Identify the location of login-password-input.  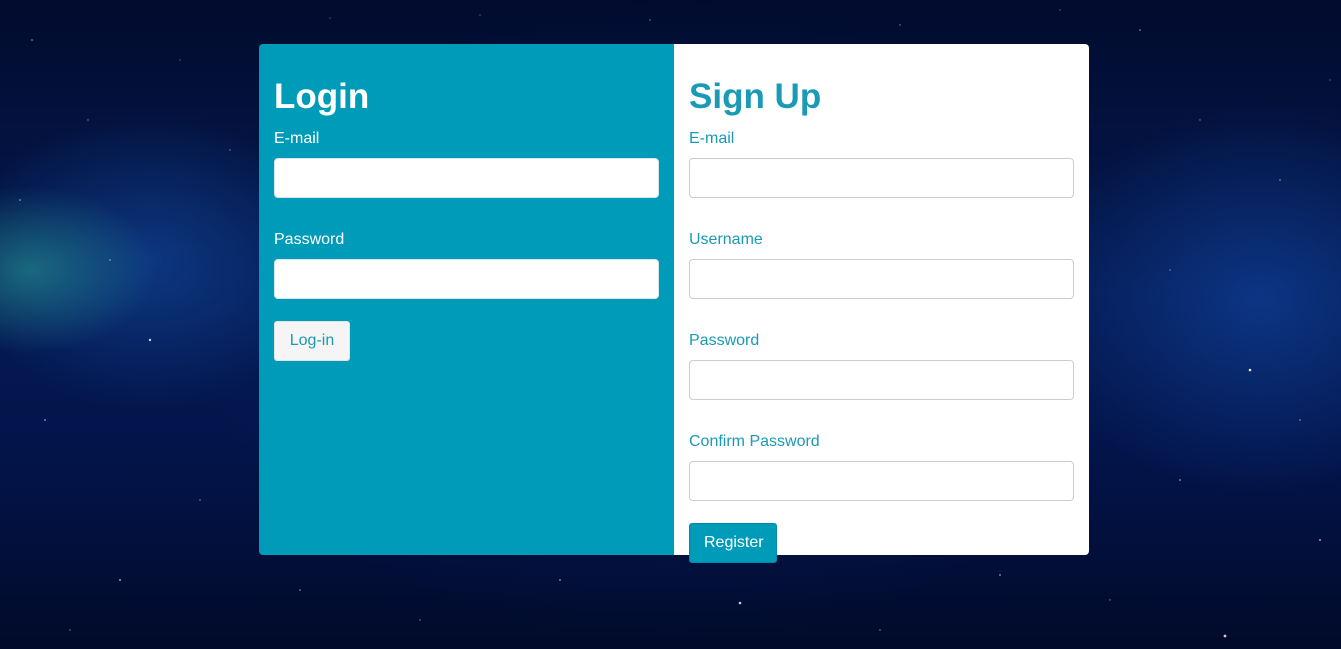
(466, 279).